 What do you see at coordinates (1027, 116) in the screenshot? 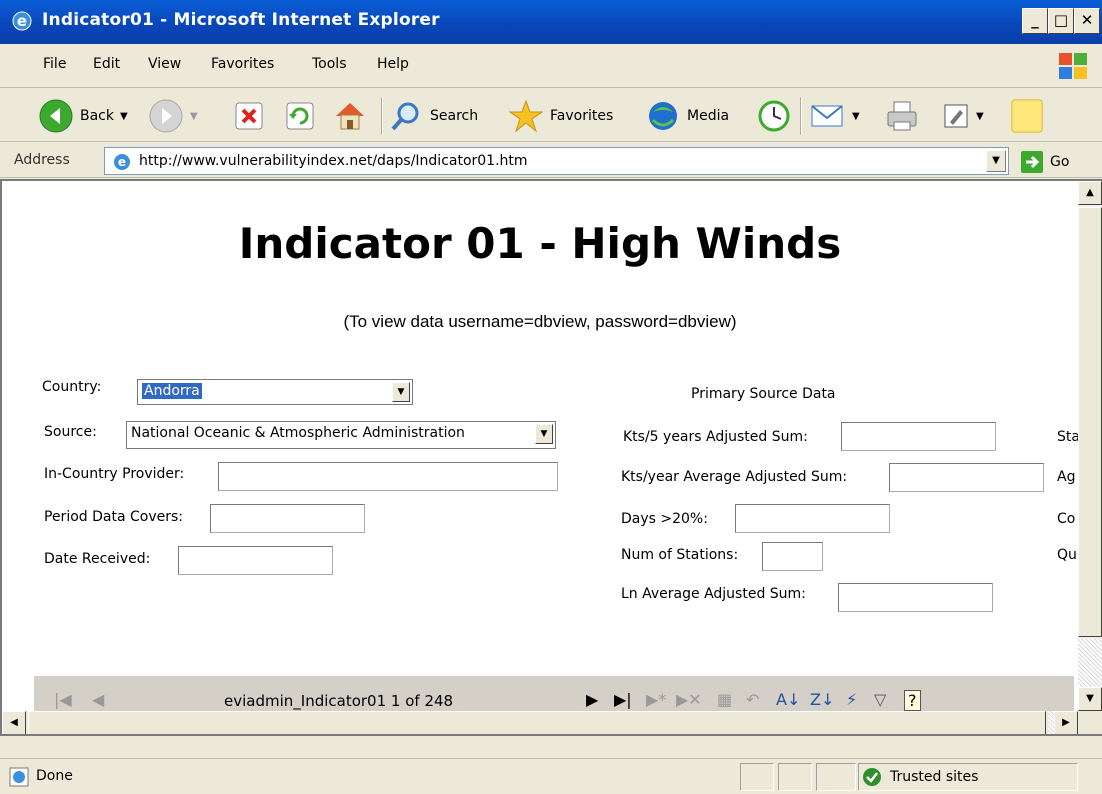
I see `messenger-icon` at bounding box center [1027, 116].